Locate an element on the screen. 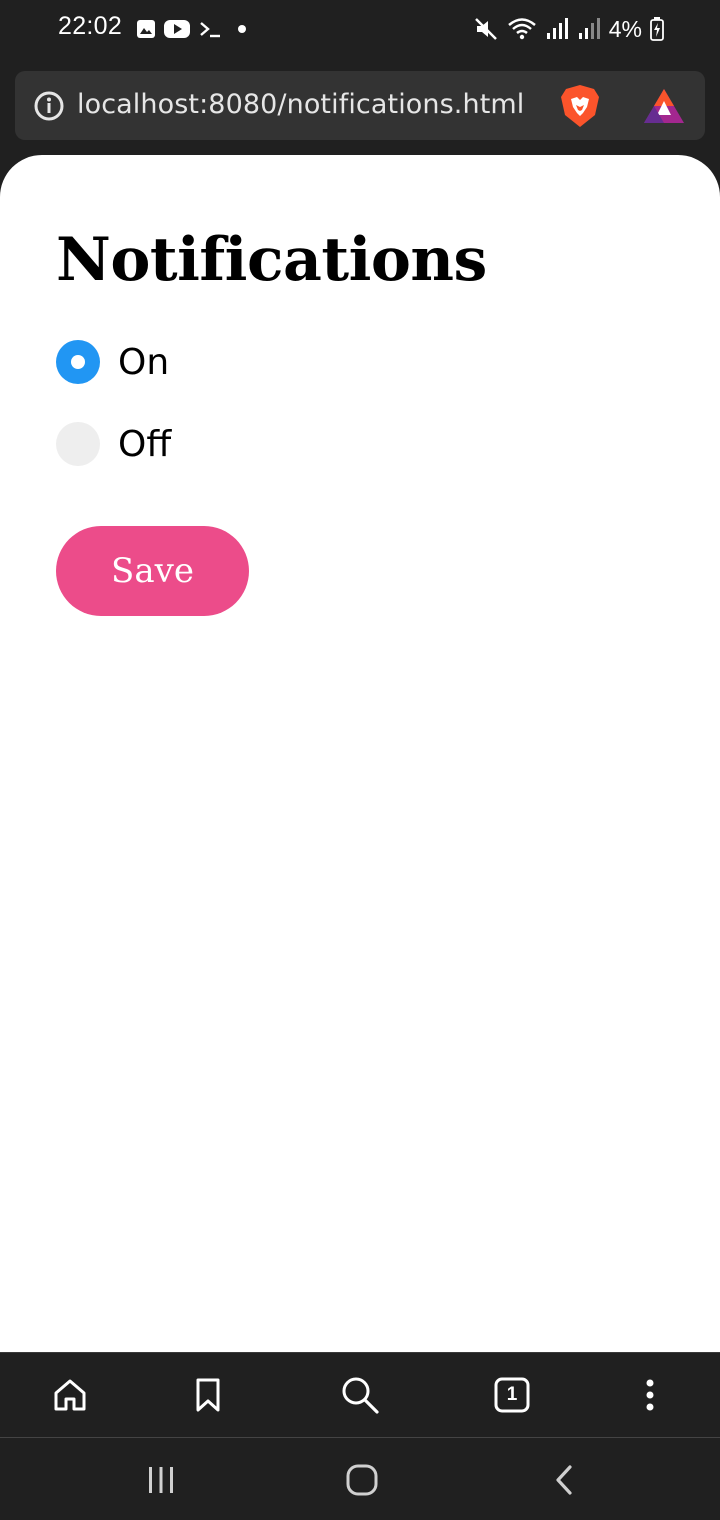  status-system-icons: 4% is located at coordinates (568, 29).